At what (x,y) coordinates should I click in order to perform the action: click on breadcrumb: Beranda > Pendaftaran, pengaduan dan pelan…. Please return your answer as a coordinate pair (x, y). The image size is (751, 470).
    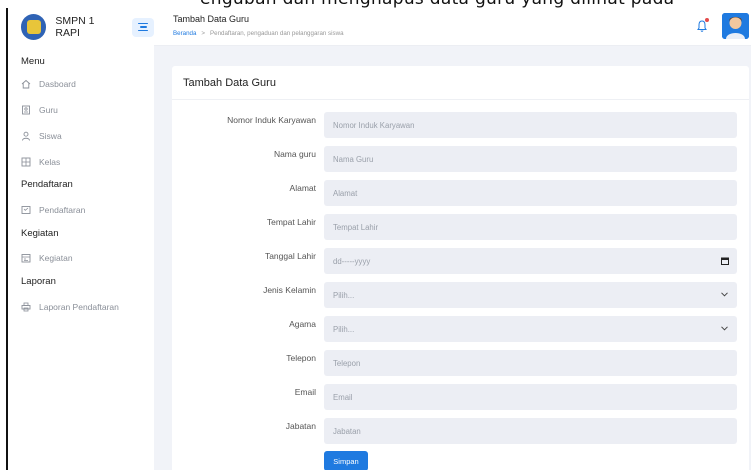
    Looking at the image, I should click on (258, 33).